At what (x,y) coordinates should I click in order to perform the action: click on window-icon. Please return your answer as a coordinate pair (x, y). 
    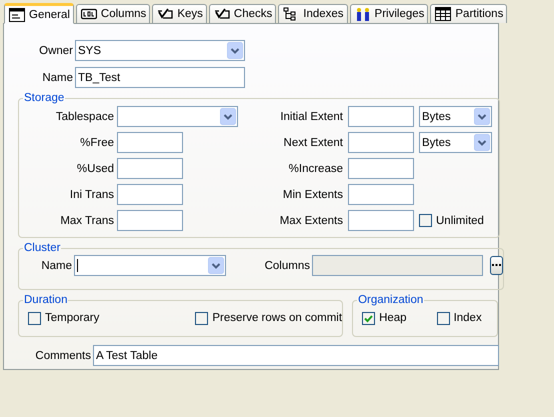
    Looking at the image, I should click on (17, 15).